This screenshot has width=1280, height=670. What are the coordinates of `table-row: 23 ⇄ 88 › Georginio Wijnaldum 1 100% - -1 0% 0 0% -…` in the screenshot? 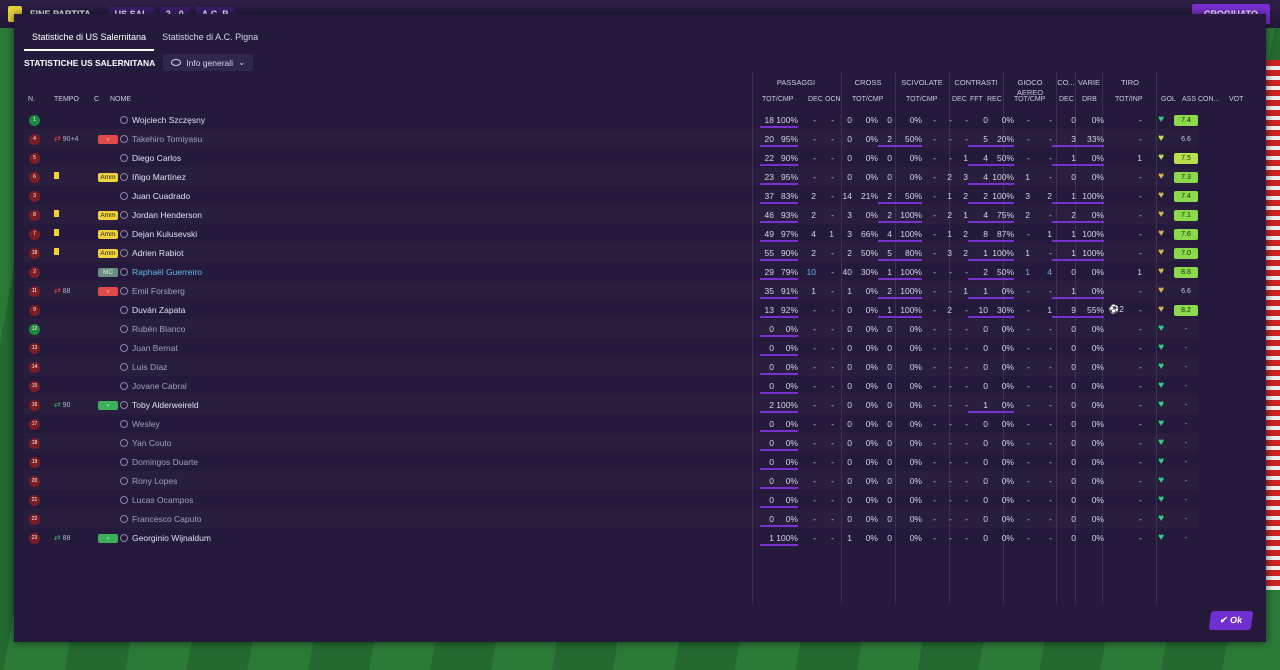 It's located at (611, 537).